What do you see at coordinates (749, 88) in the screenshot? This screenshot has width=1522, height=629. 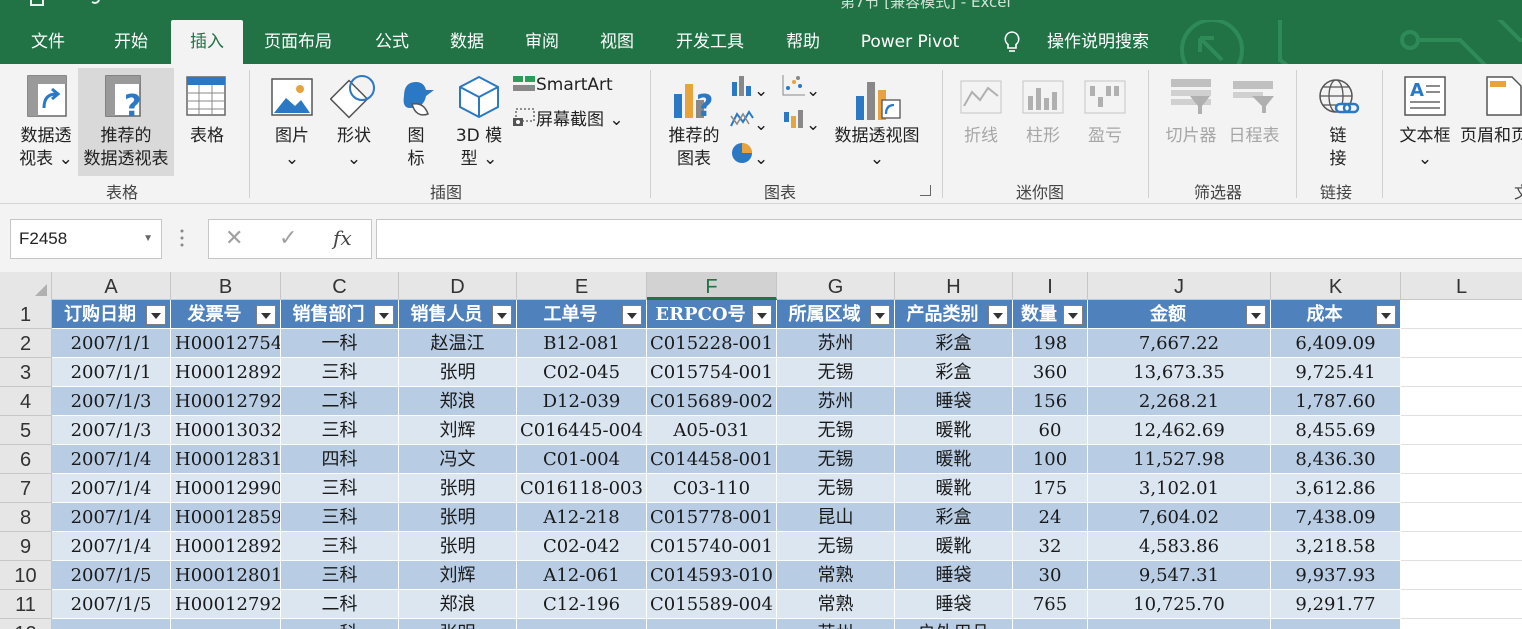 I see `column-chart-button: ⌄` at bounding box center [749, 88].